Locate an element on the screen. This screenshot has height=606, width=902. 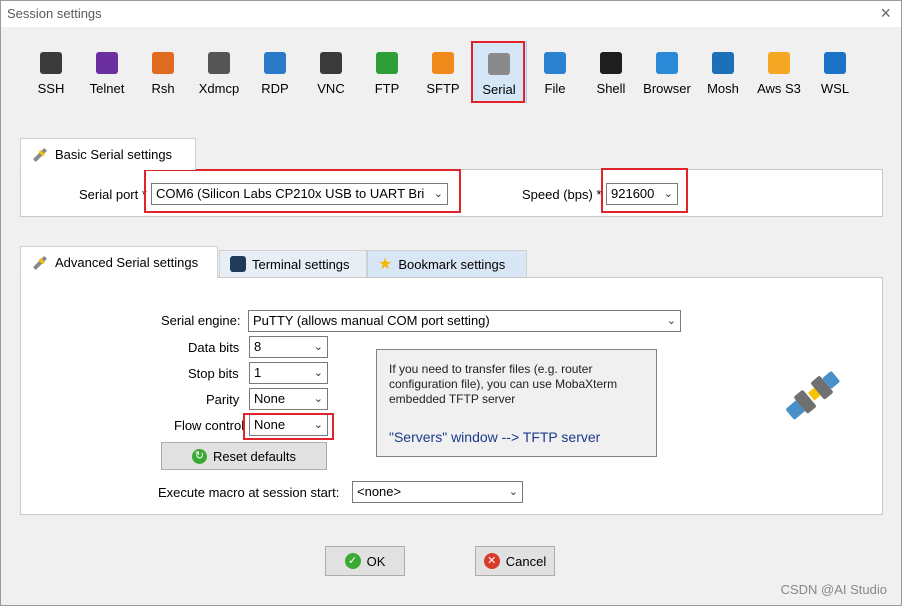
toolbar-item-xdmcp: Xdmcp is located at coordinates (219, 72).